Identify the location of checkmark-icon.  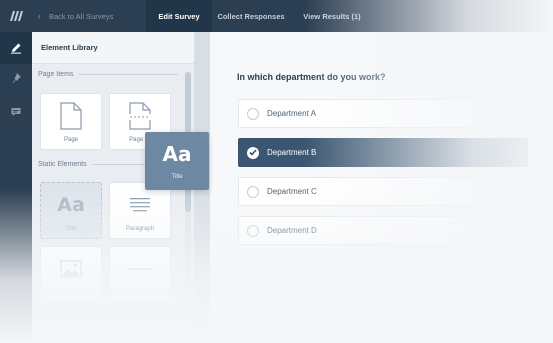
(253, 152).